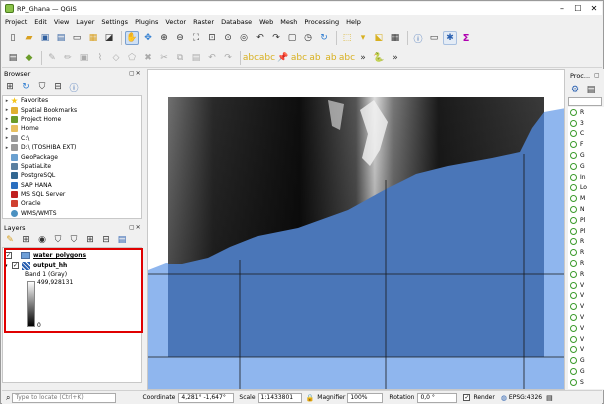  I want to click on zoom-native-icon: ◎, so click(244, 38).